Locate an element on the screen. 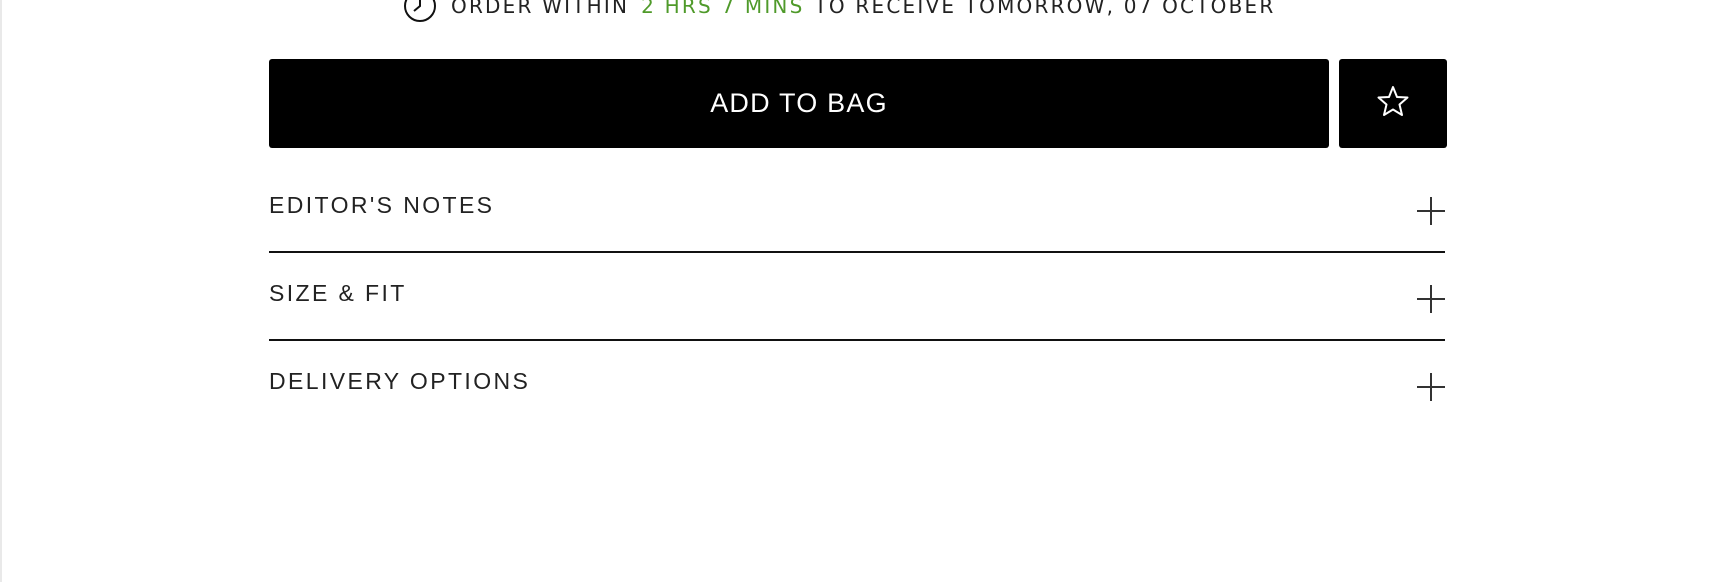  accordion-size-fit: SIZE & FIT is located at coordinates (857, 297).